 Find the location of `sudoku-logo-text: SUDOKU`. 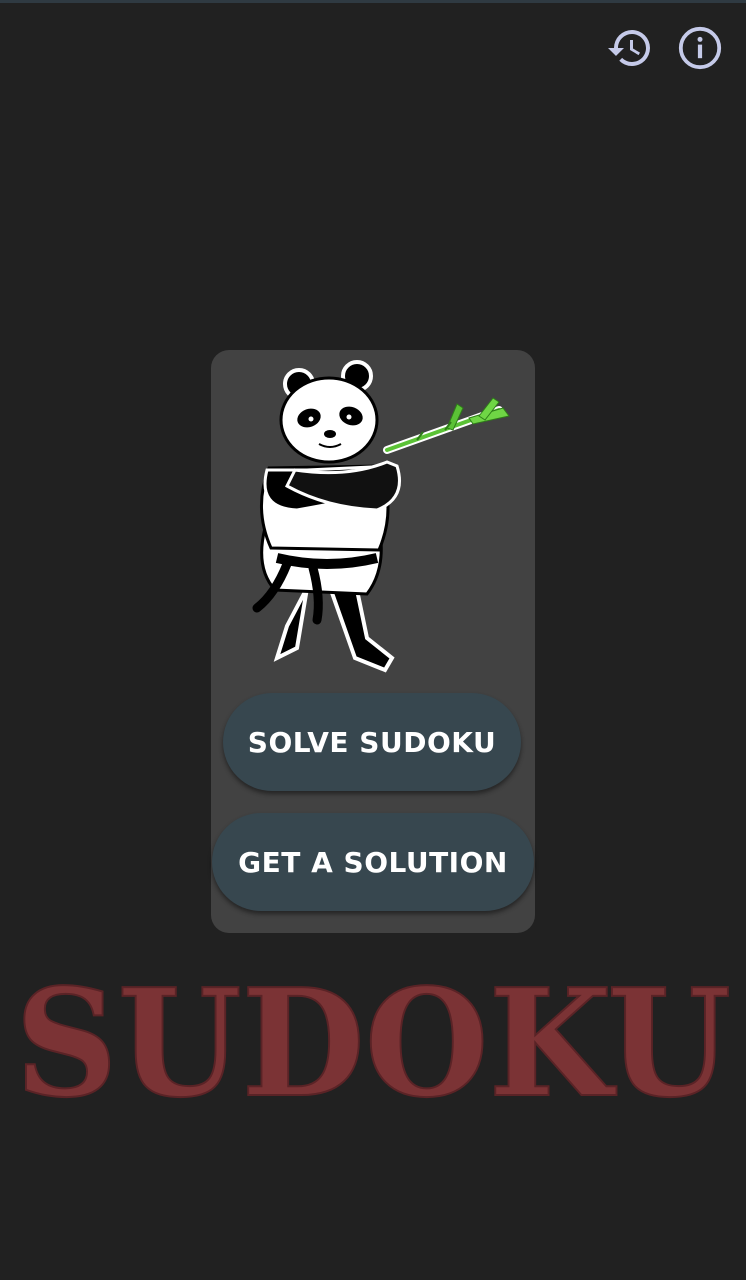

sudoku-logo-text: SUDOKU is located at coordinates (373, 1045).